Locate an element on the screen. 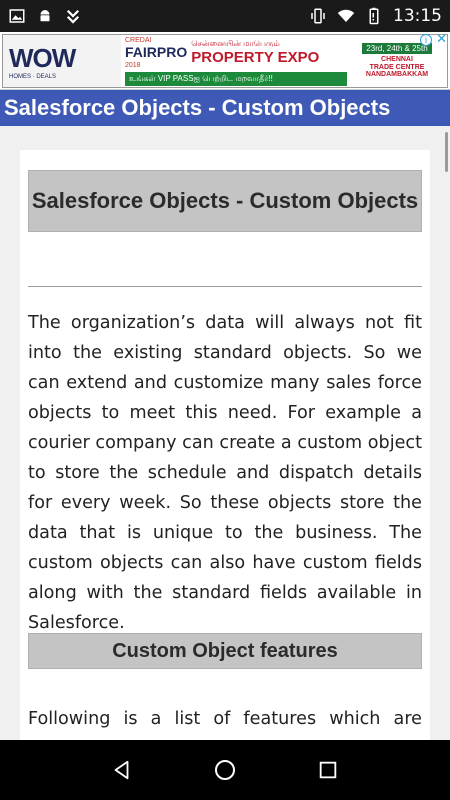 This screenshot has width=450, height=800. section-heading: Custom Object features is located at coordinates (225, 650).